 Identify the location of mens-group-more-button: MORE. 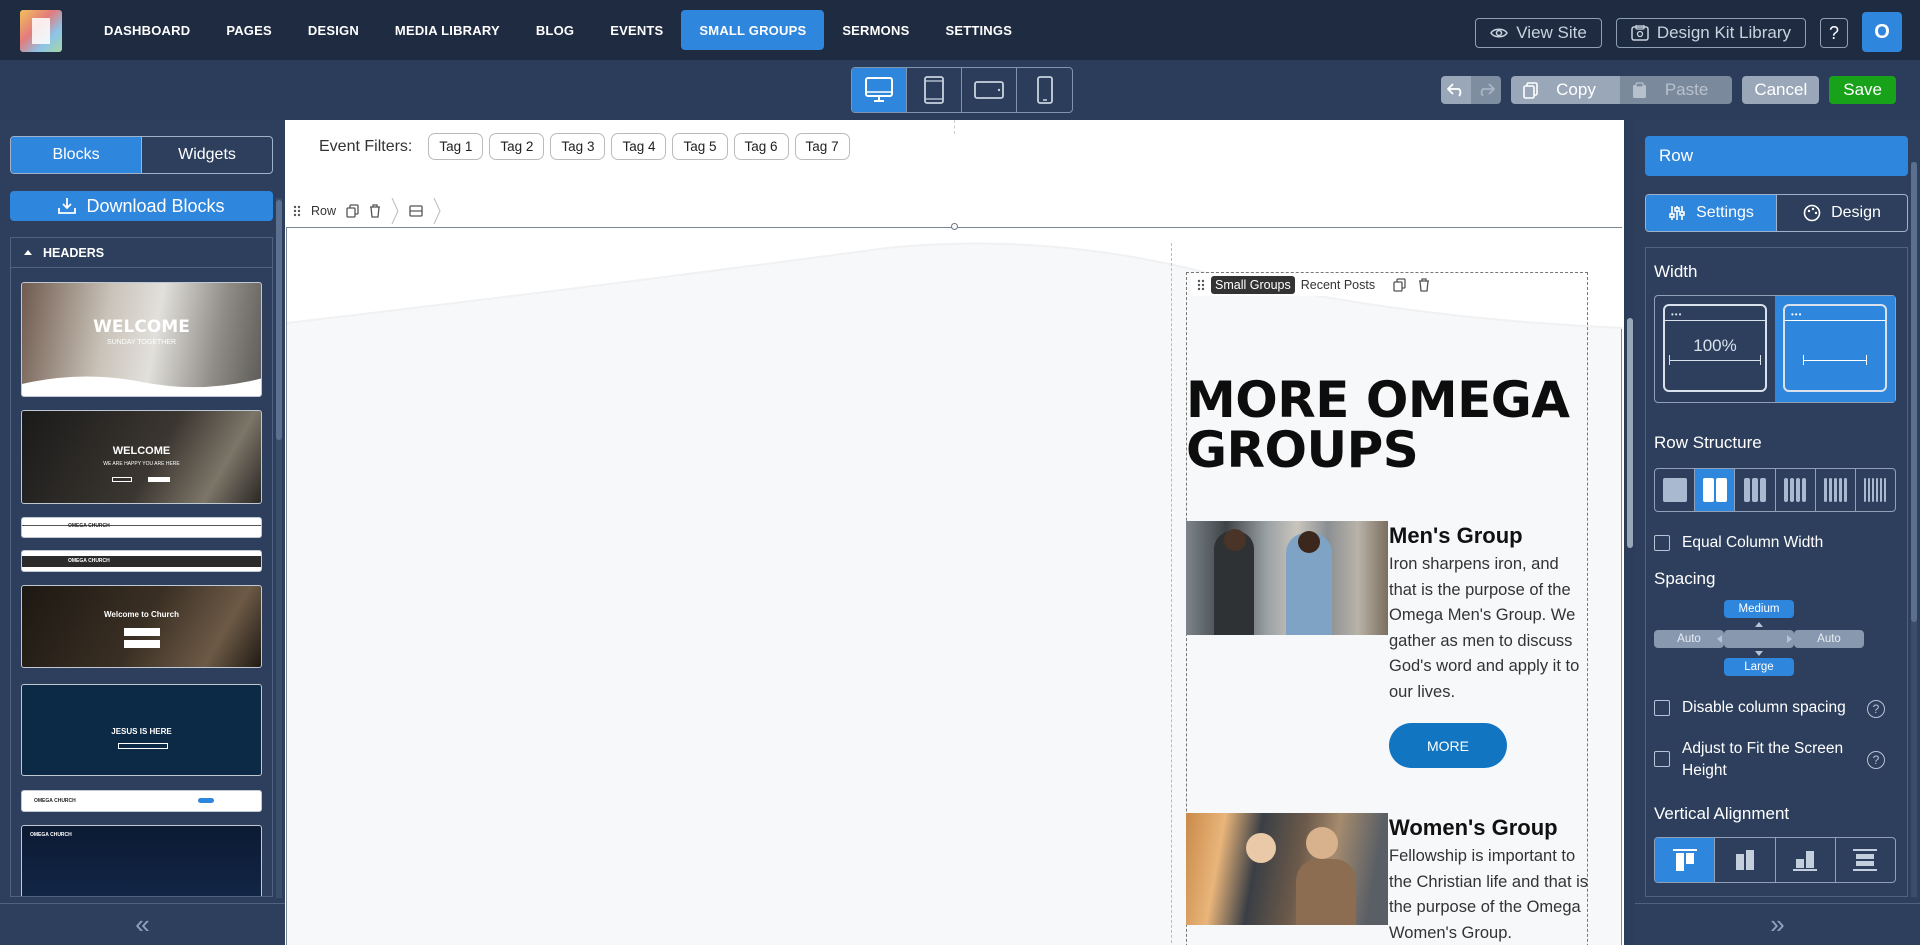
(1448, 745).